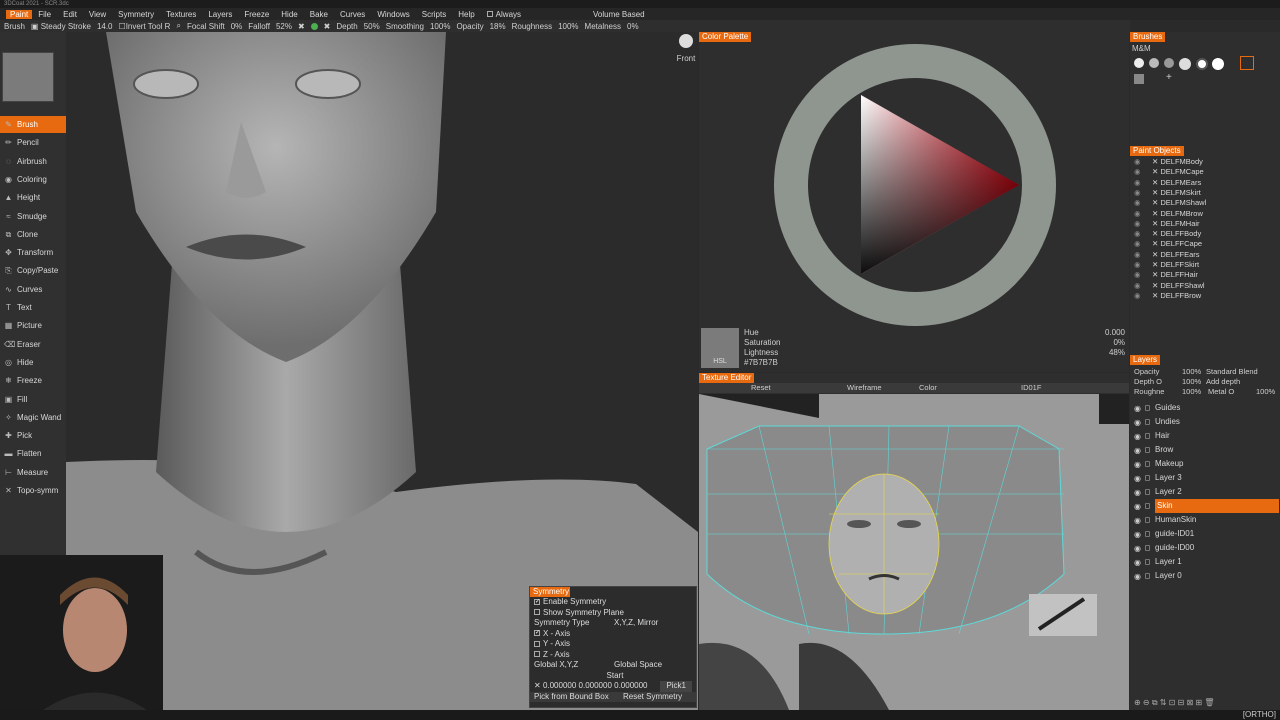 This screenshot has width=1280, height=720. What do you see at coordinates (676, 686) in the screenshot?
I see `pick-button: Pick1` at bounding box center [676, 686].